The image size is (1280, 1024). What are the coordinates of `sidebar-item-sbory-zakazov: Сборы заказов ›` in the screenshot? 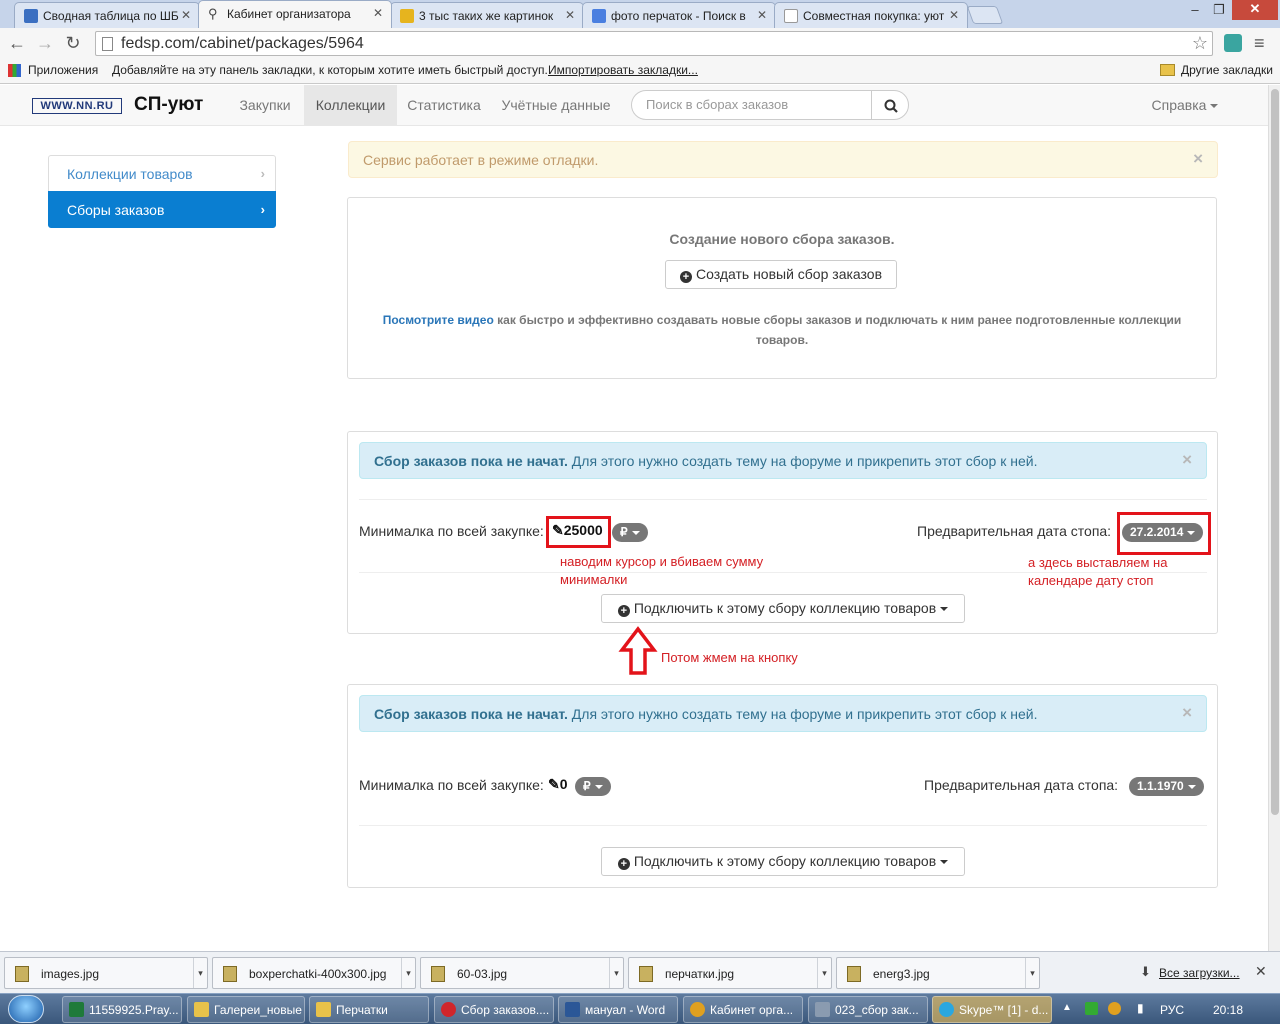 It's located at (162, 209).